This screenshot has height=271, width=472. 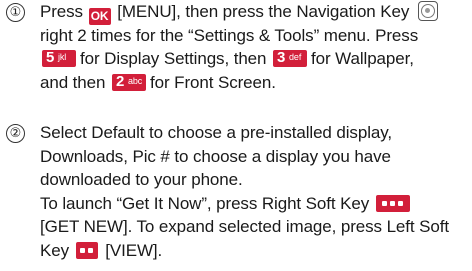 I want to click on text-segment: Key, so click(x=54, y=250).